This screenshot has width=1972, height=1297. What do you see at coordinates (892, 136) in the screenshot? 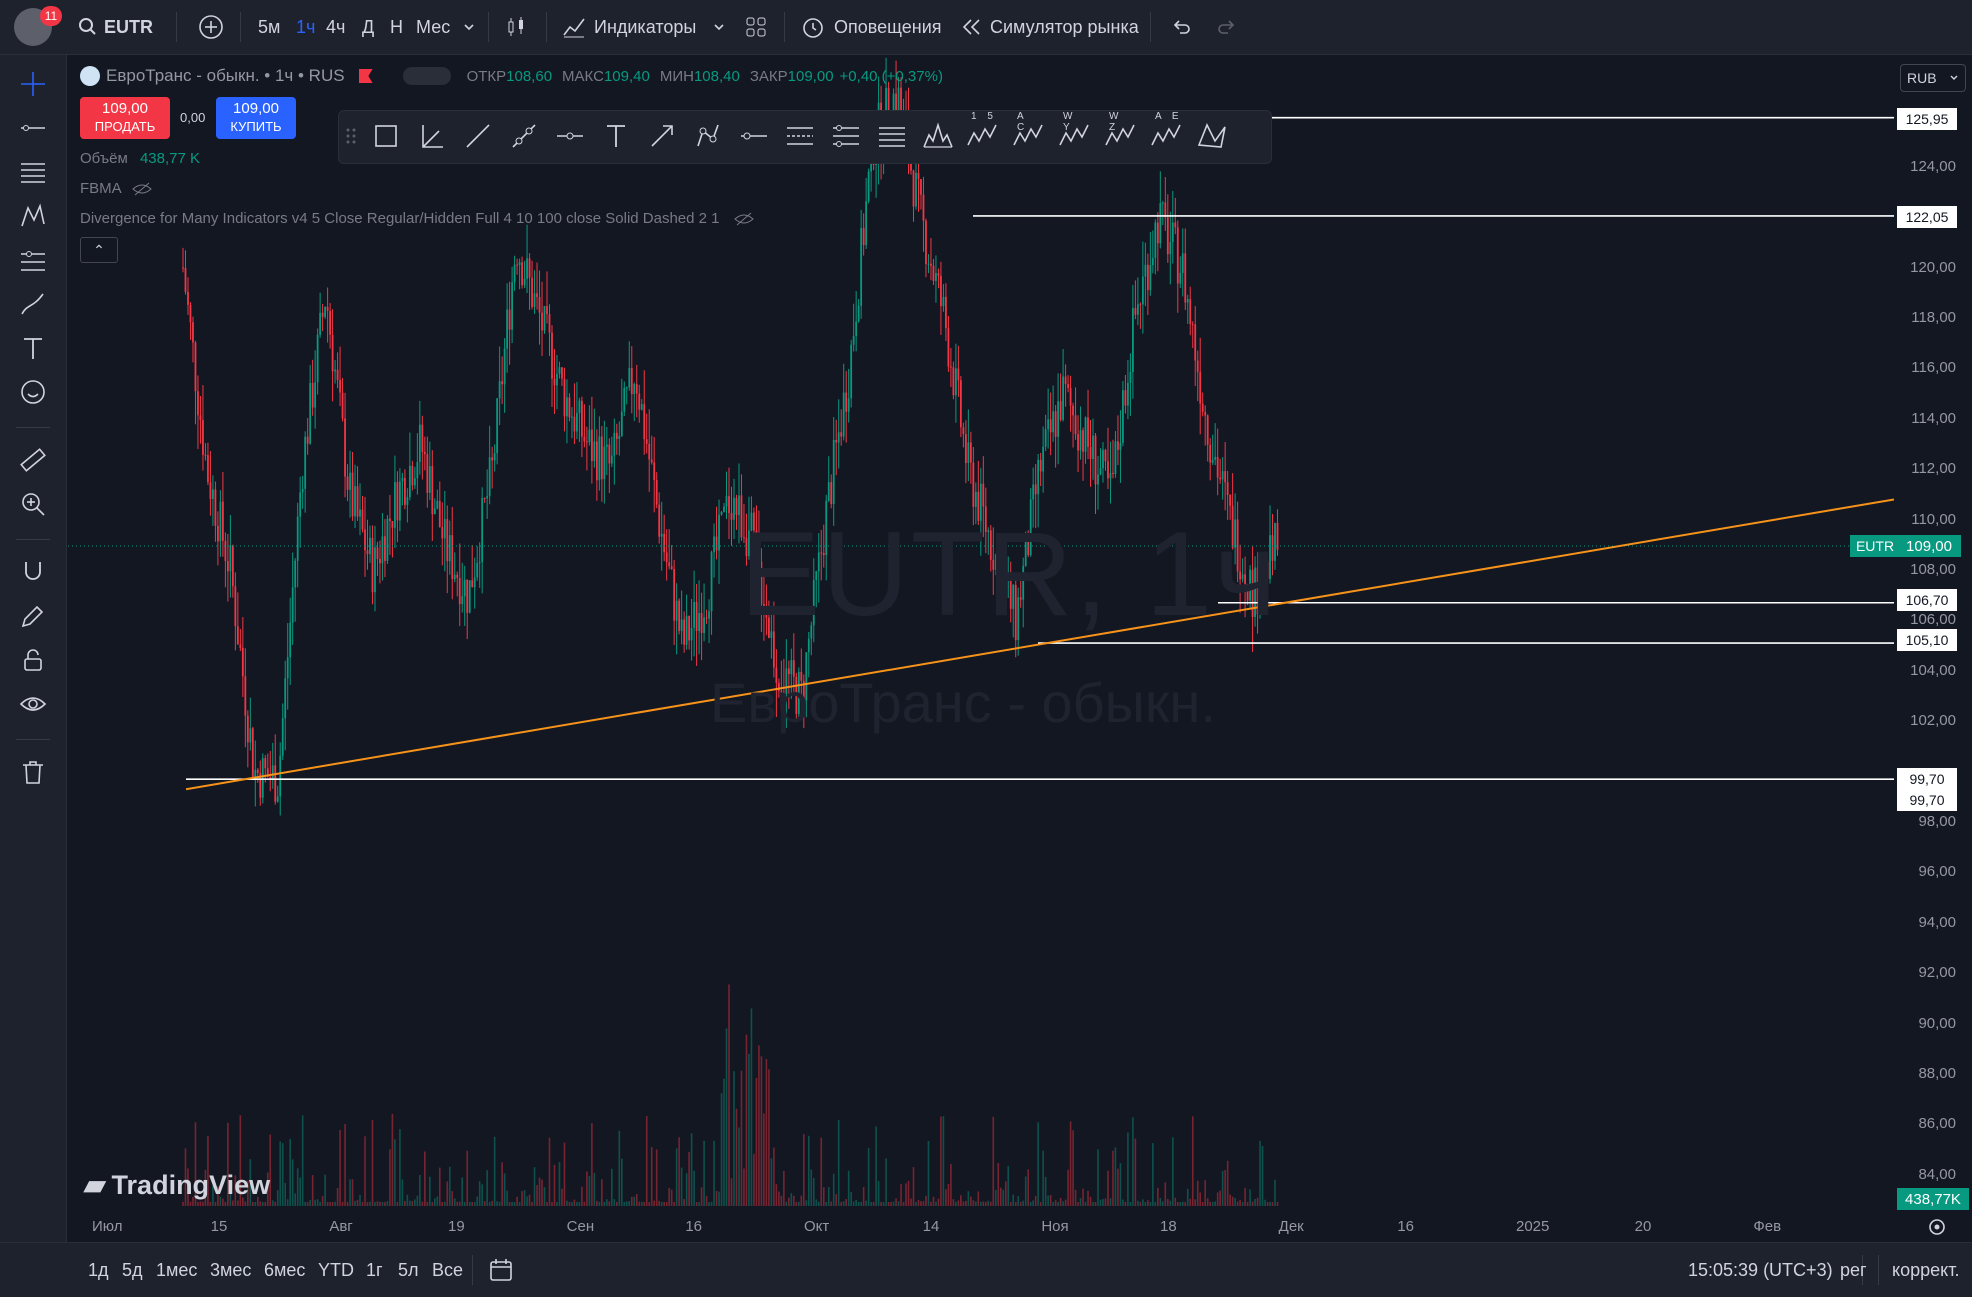
I see `parallel-channel-tool` at bounding box center [892, 136].